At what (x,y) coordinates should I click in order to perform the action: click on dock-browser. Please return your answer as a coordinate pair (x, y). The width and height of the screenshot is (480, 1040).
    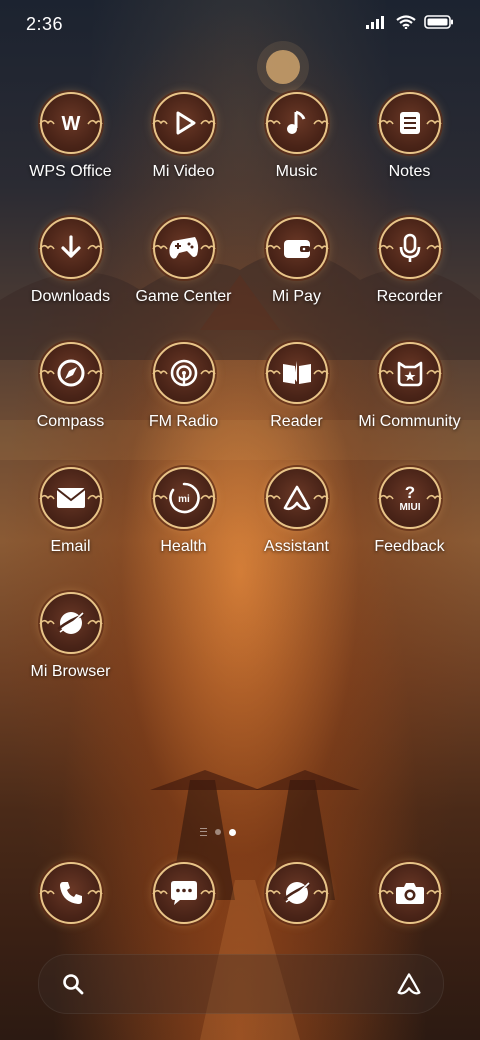
    Looking at the image, I should click on (296, 897).